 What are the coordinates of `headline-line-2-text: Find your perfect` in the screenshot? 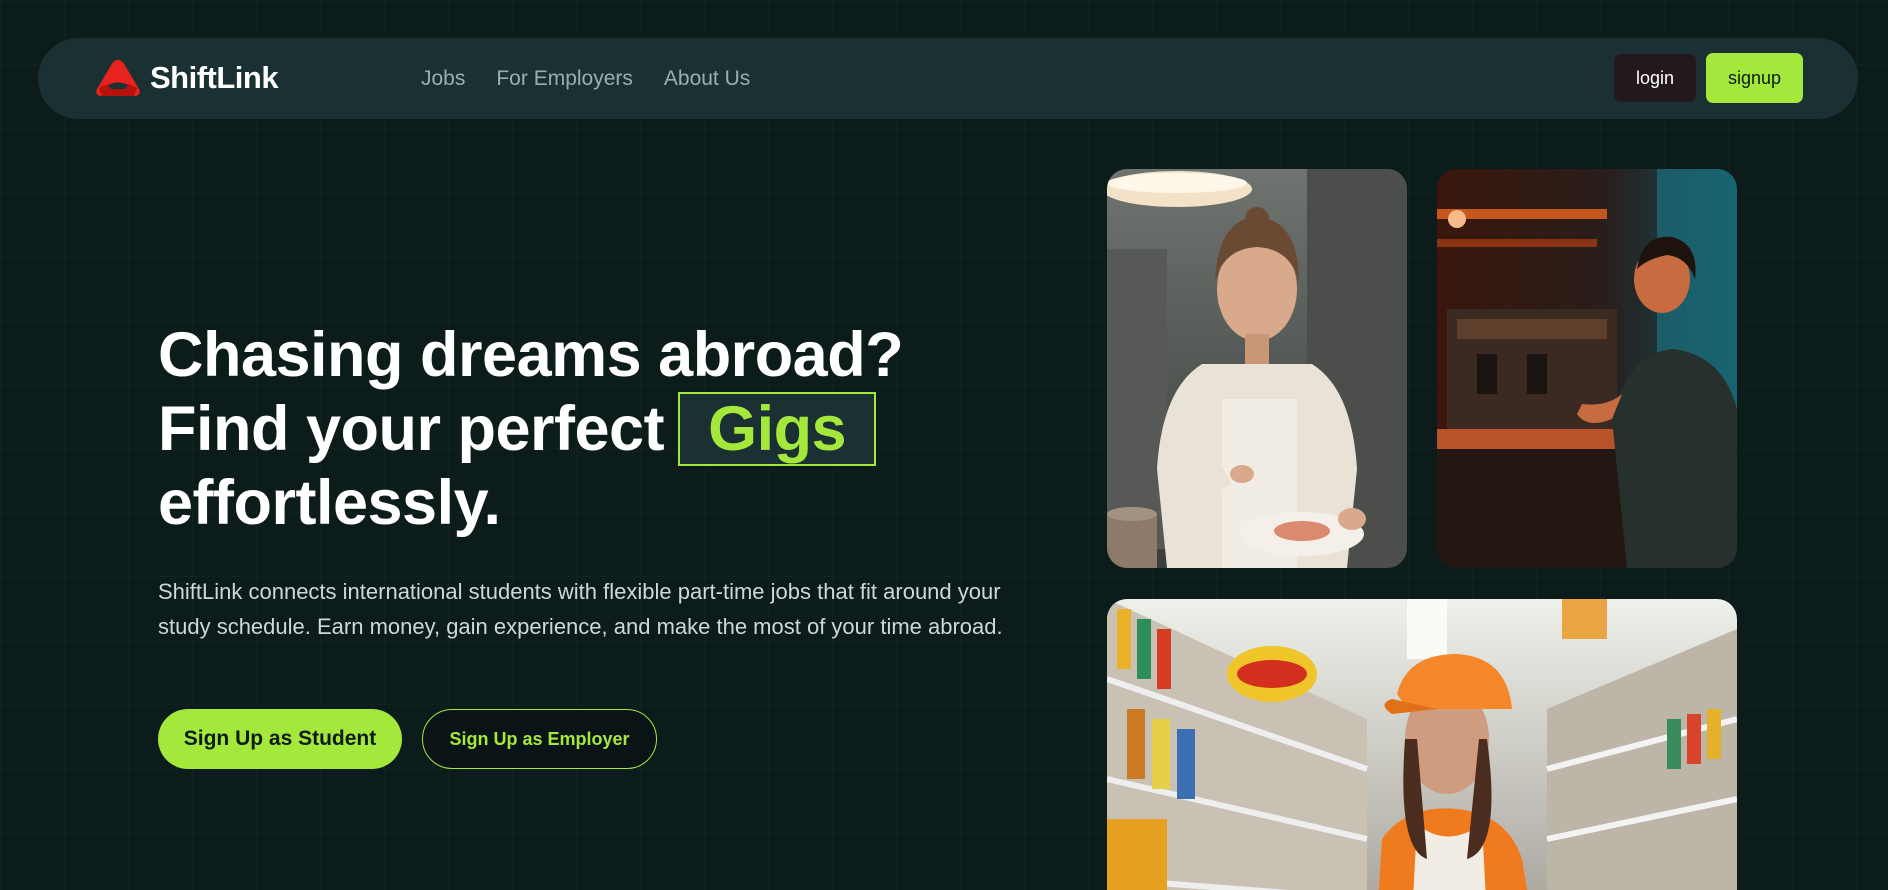 It's located at (411, 429).